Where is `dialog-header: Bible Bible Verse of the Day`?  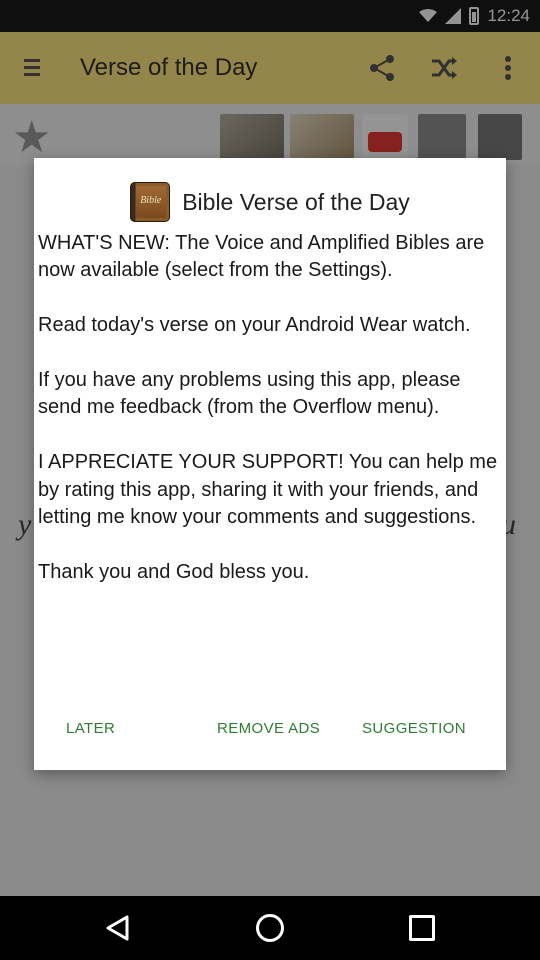
dialog-header: Bible Bible Verse of the Day is located at coordinates (270, 202).